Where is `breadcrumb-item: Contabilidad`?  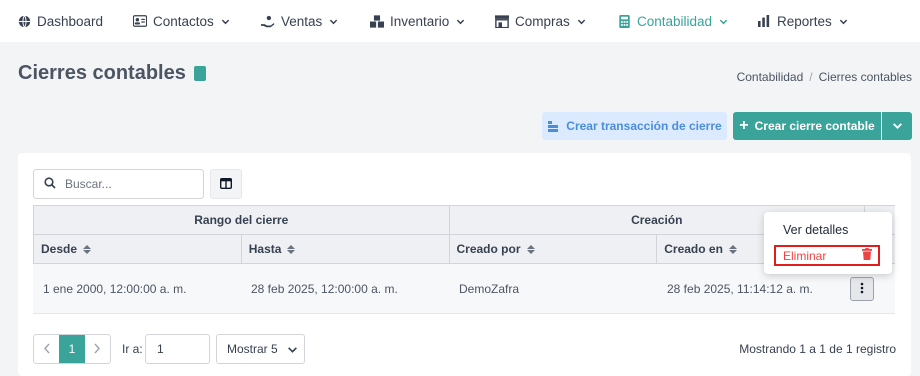
breadcrumb-item: Contabilidad is located at coordinates (770, 77).